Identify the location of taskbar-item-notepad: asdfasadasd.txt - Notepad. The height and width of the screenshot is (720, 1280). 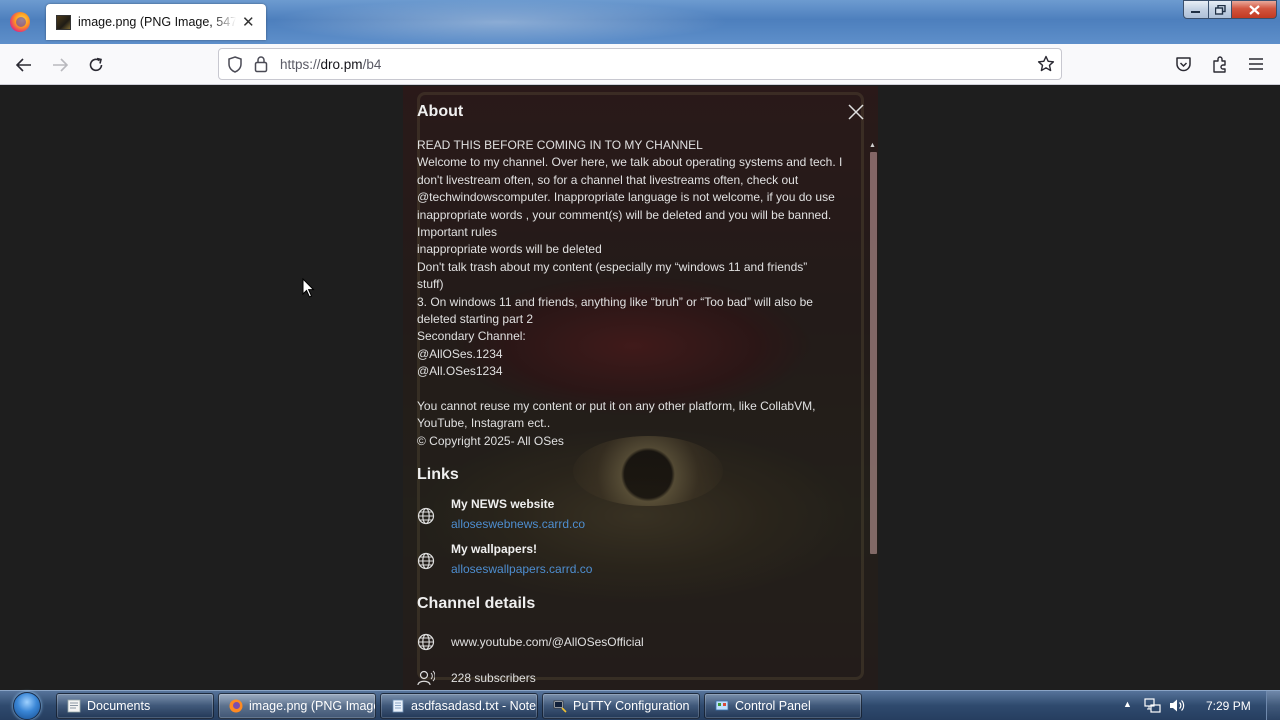
(459, 706).